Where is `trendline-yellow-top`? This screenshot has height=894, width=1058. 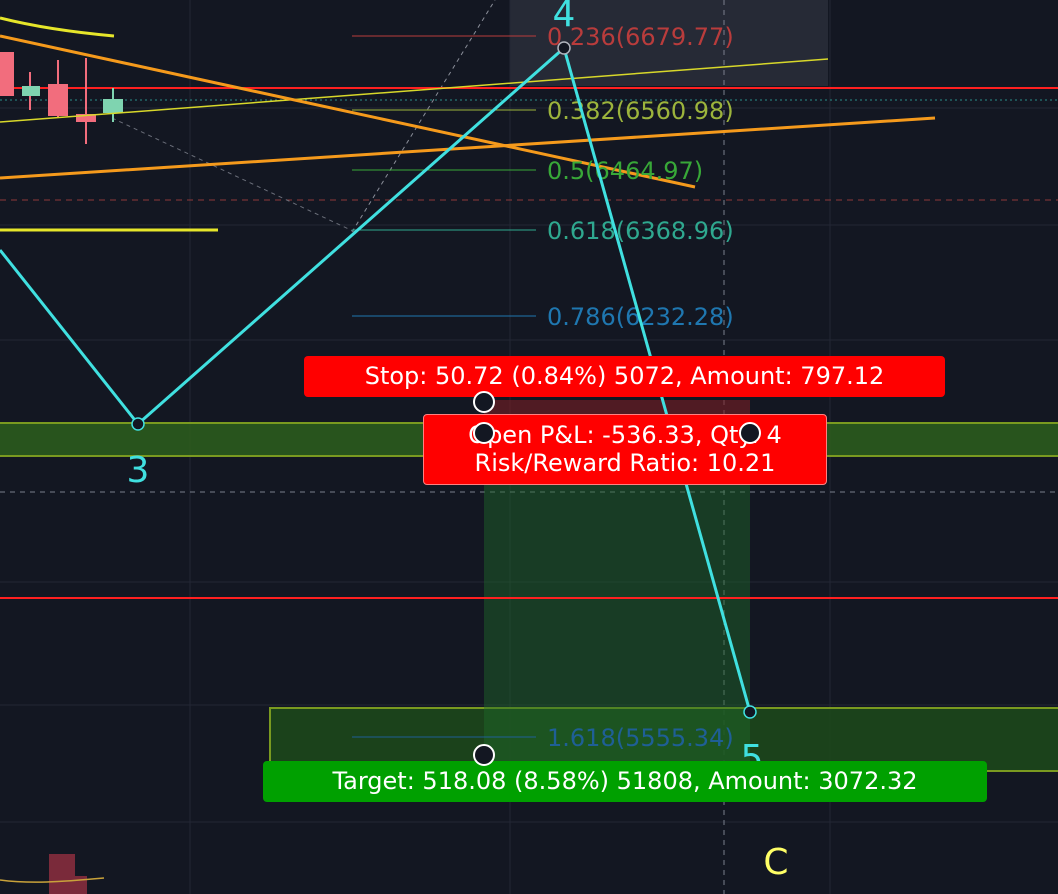
trendline-yellow-top is located at coordinates (57, 27).